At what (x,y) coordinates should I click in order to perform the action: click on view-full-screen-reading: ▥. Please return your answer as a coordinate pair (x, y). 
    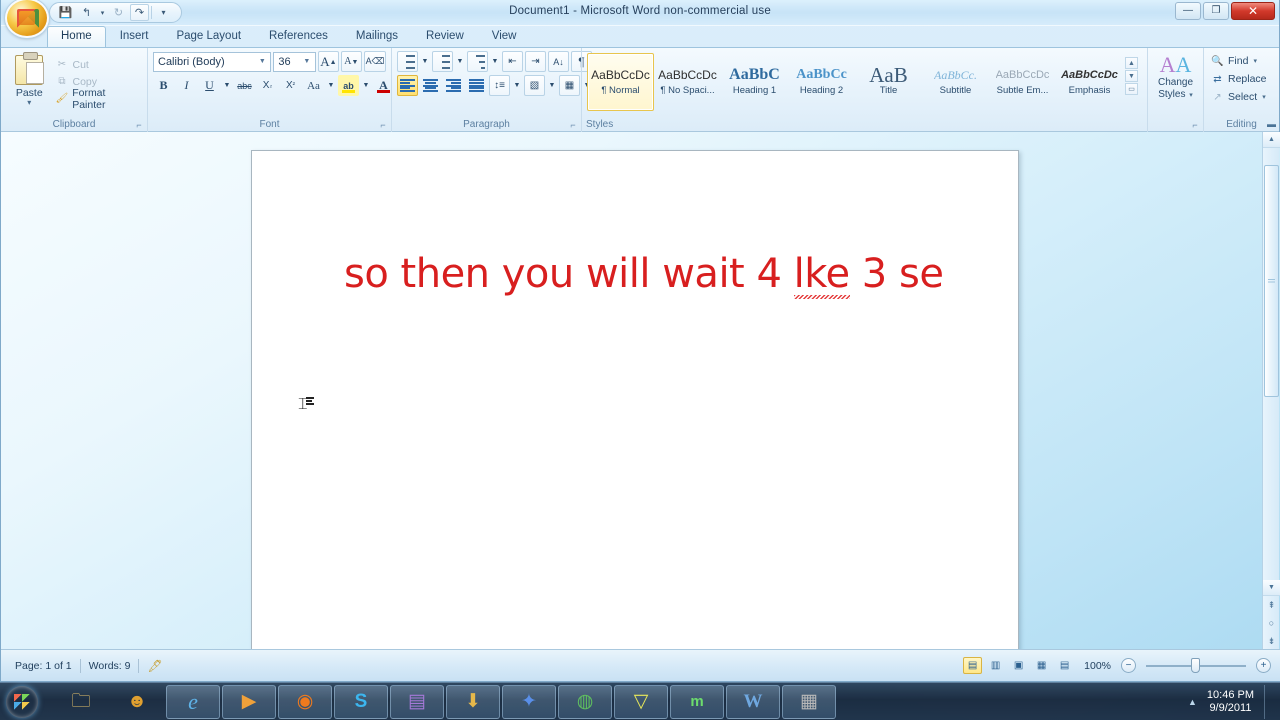
    Looking at the image, I should click on (995, 665).